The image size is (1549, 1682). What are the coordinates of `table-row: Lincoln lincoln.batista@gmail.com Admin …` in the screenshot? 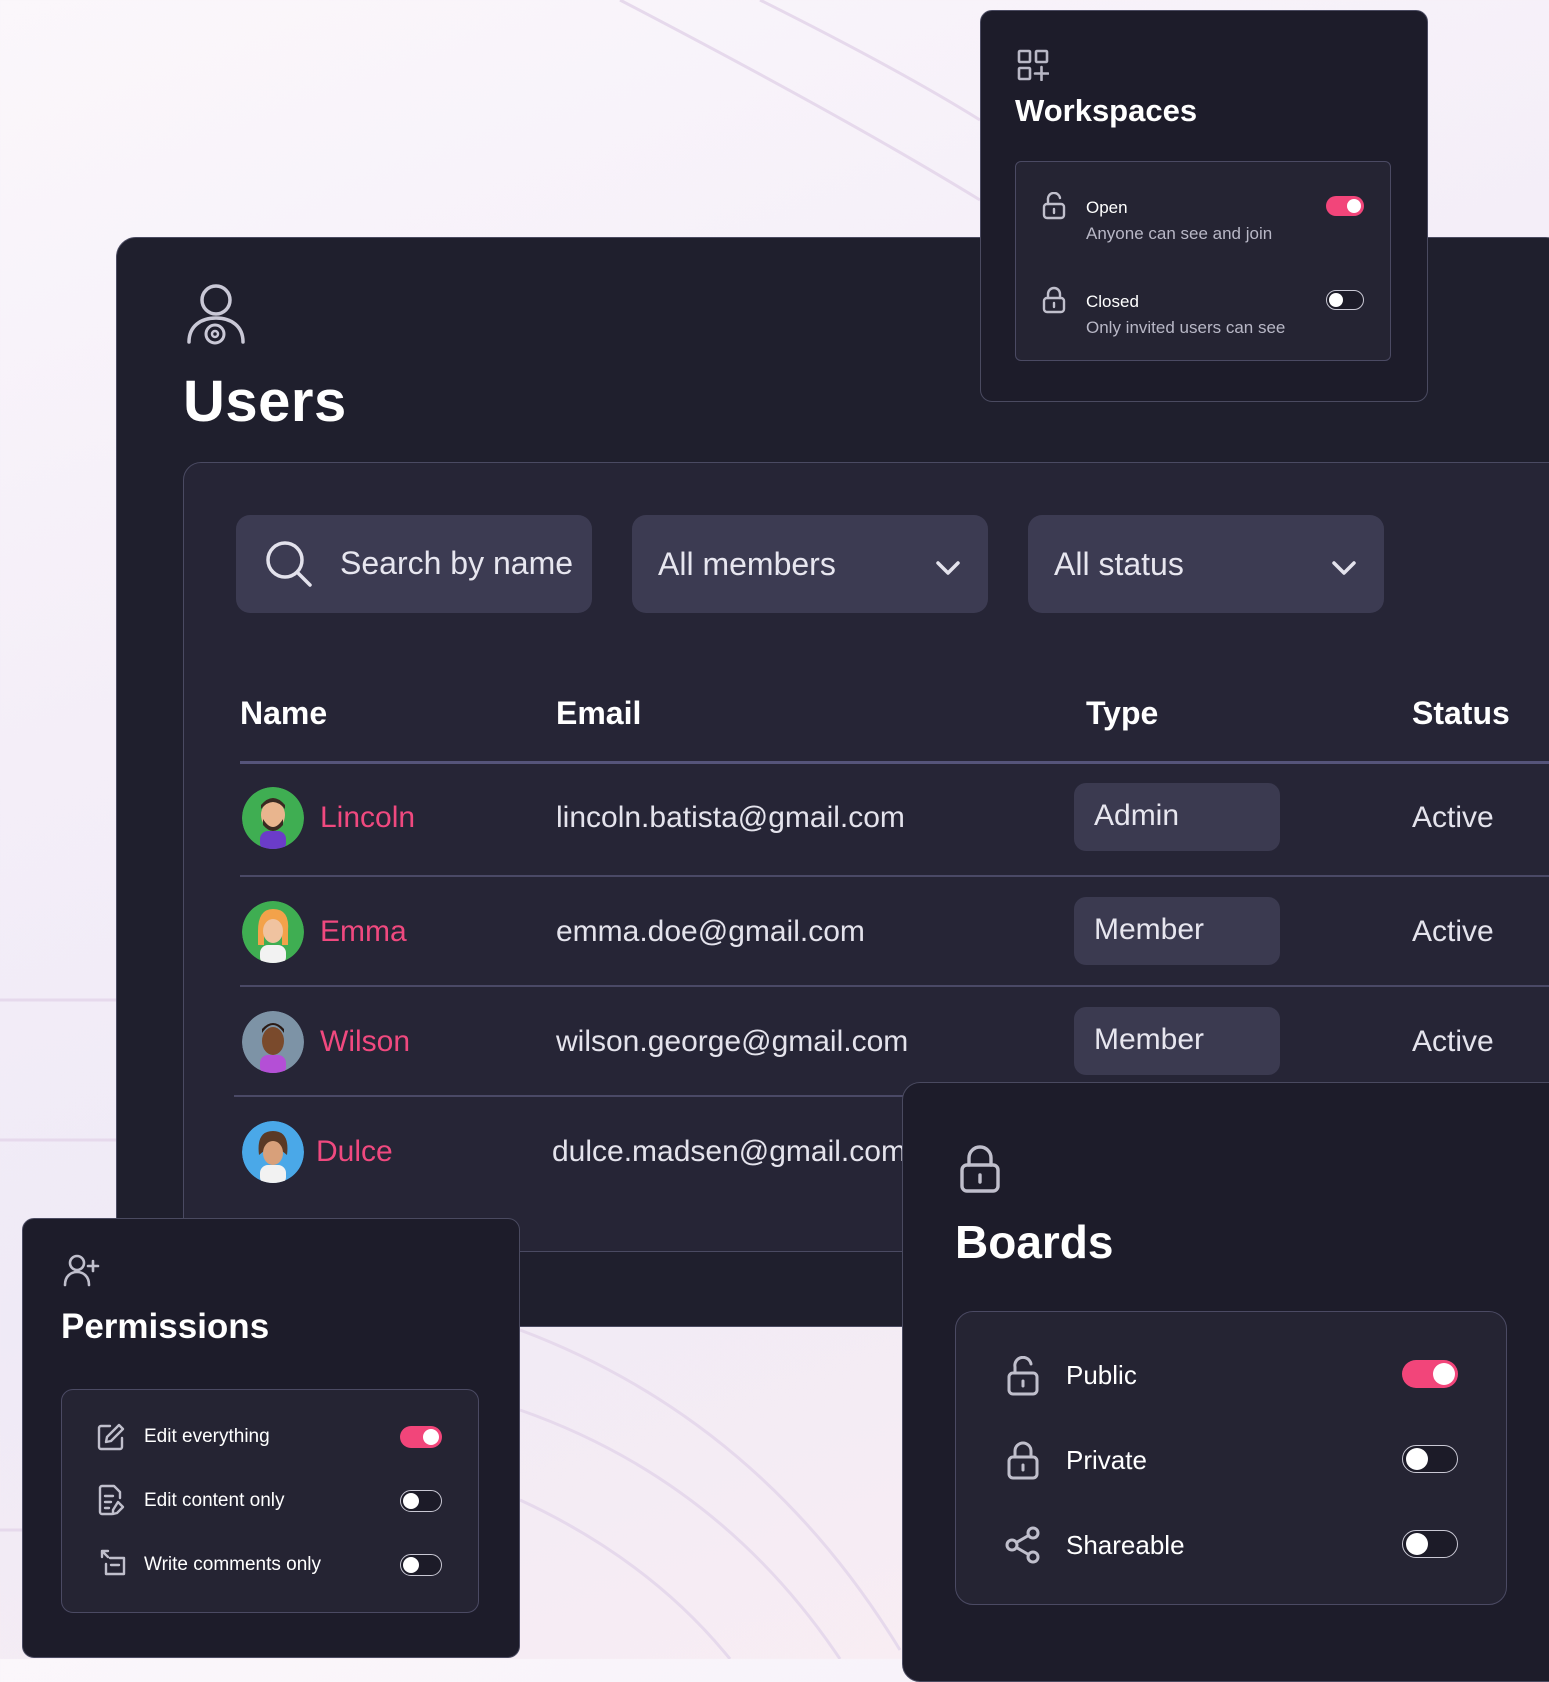 It's located at (866, 818).